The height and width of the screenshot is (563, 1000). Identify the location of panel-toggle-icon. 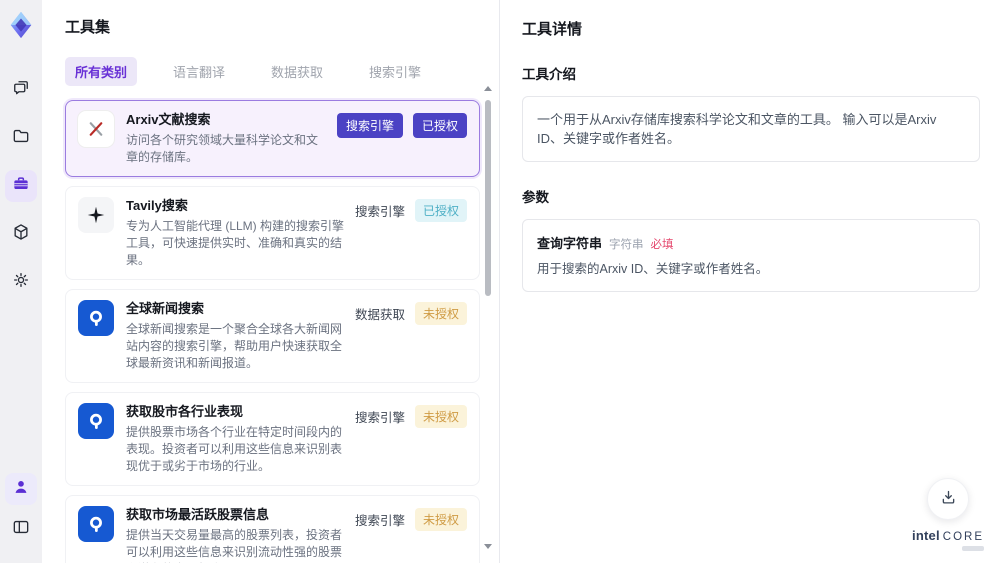
(21, 529).